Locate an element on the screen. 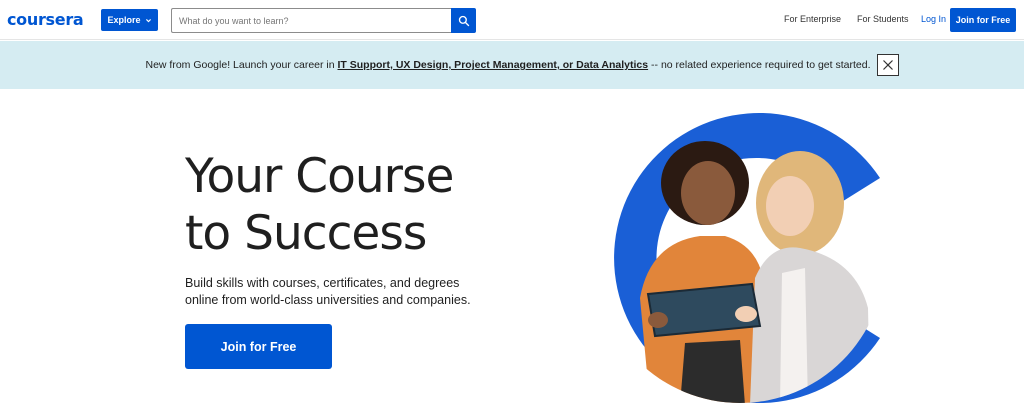  person-right-shirt is located at coordinates (794, 335).